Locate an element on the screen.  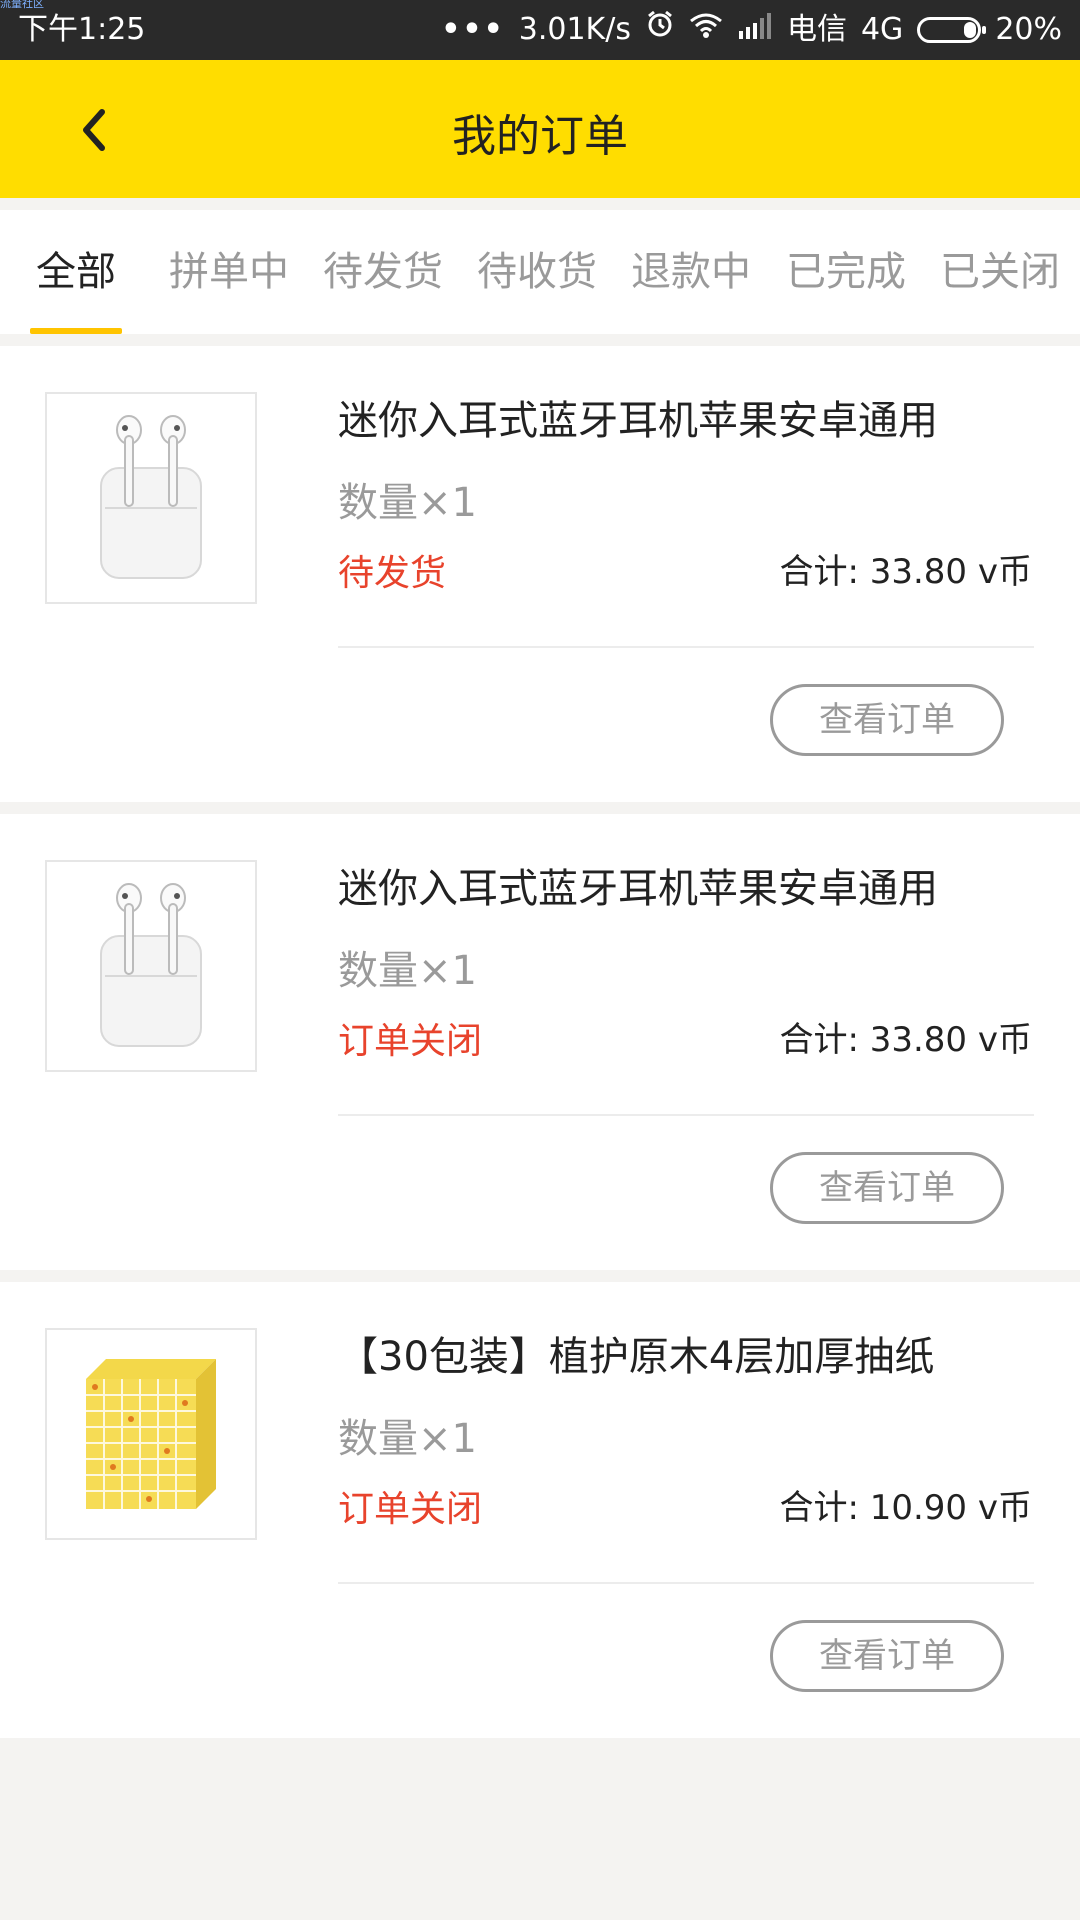
order-total: 合计: 10.90 v币 is located at coordinates (905, 1508).